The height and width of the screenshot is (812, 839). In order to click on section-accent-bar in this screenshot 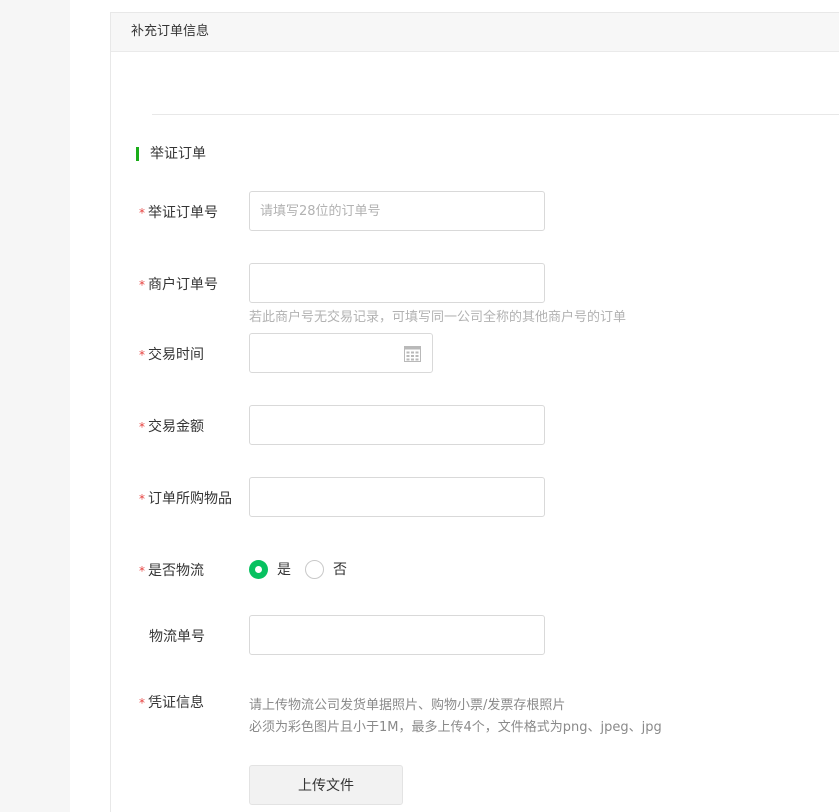, I will do `click(137, 154)`.